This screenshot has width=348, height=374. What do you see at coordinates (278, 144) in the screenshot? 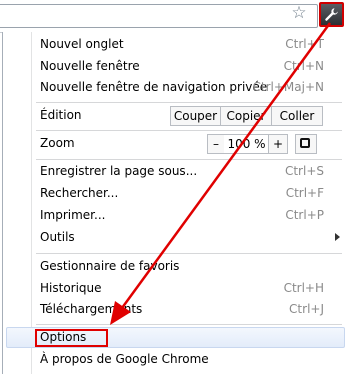
I see `zoom-in-button: +` at bounding box center [278, 144].